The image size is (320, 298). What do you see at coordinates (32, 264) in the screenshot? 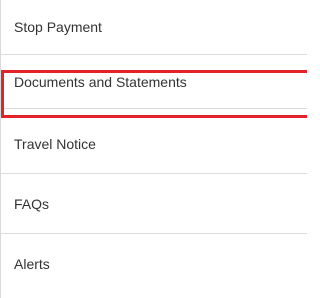
I see `menu-item-label: Alerts` at bounding box center [32, 264].